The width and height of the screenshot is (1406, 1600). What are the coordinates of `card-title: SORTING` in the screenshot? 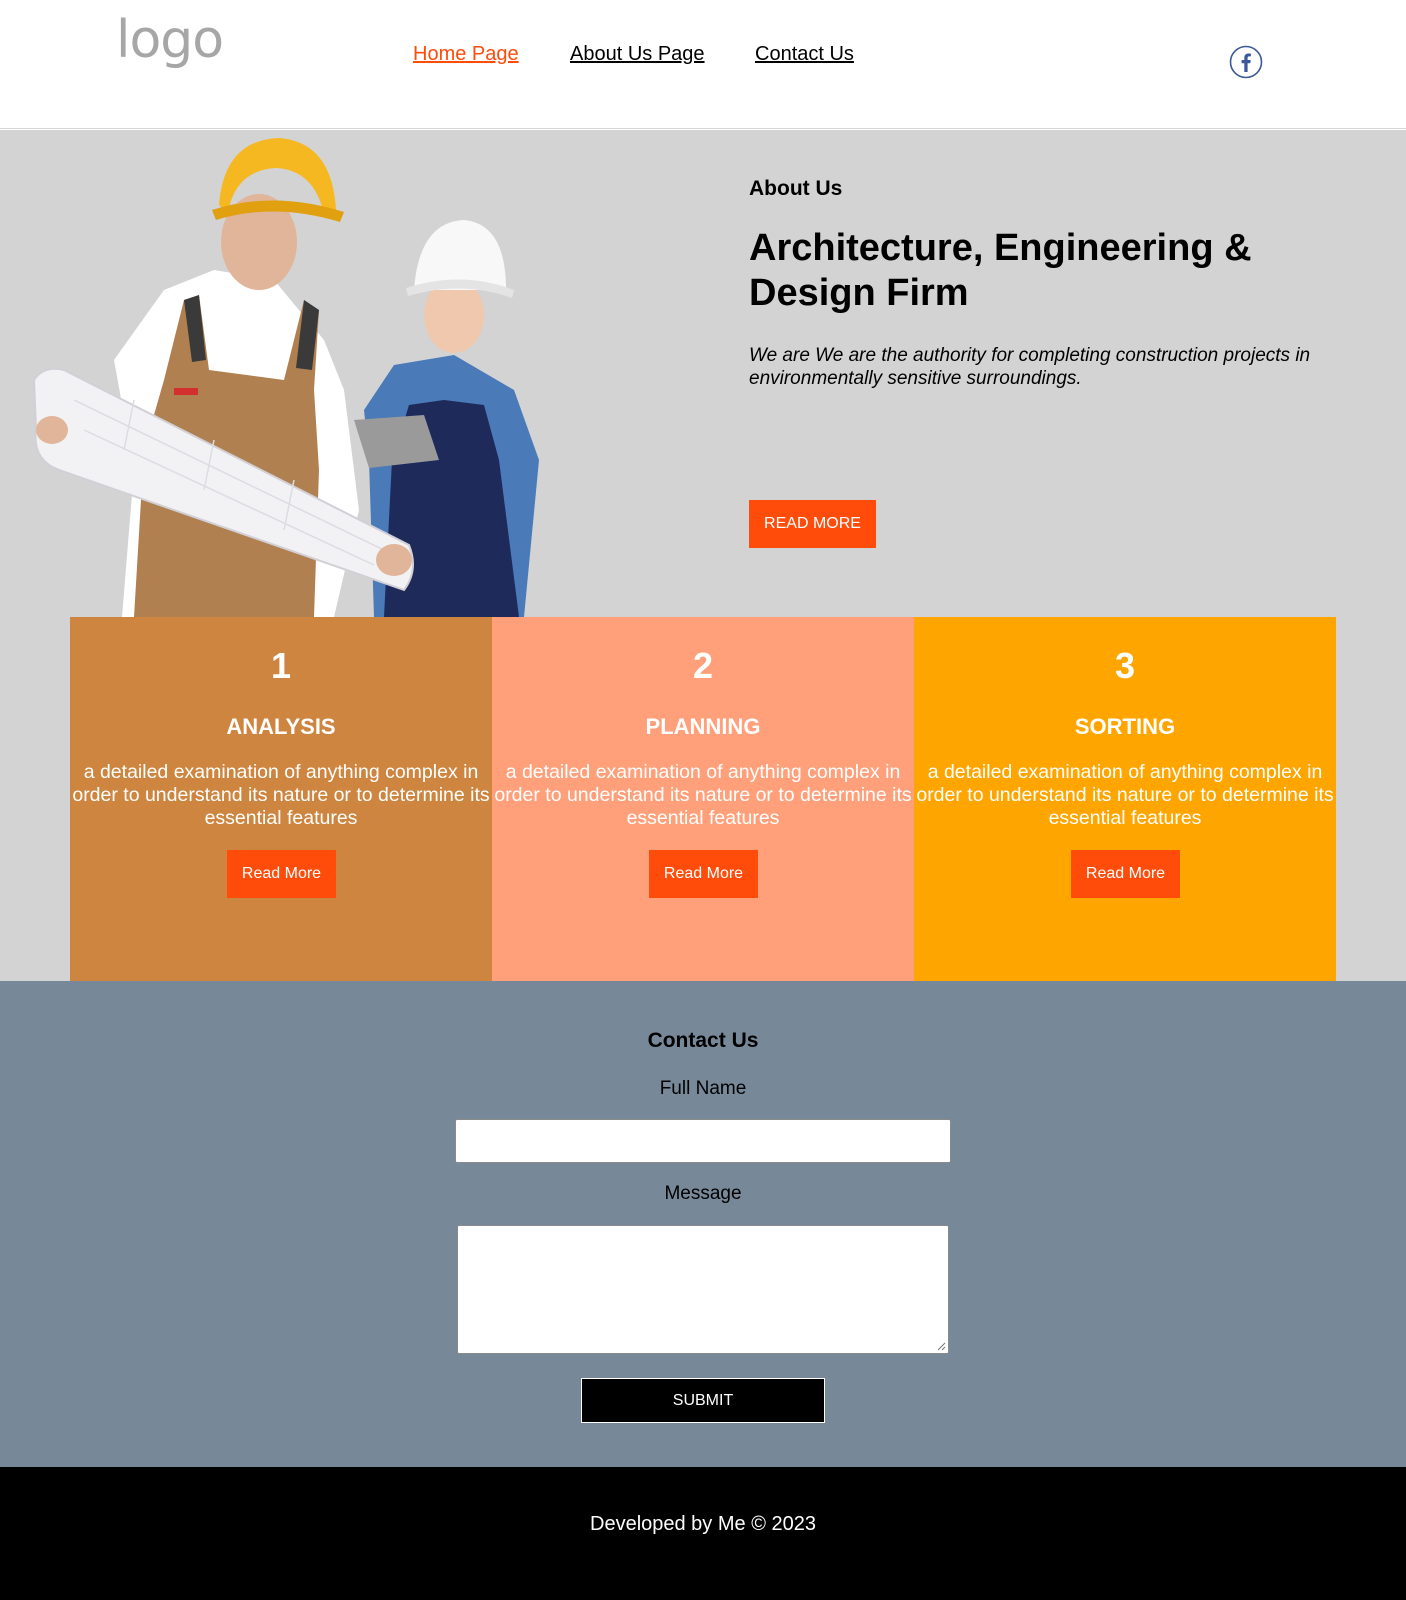 It's located at (1125, 726).